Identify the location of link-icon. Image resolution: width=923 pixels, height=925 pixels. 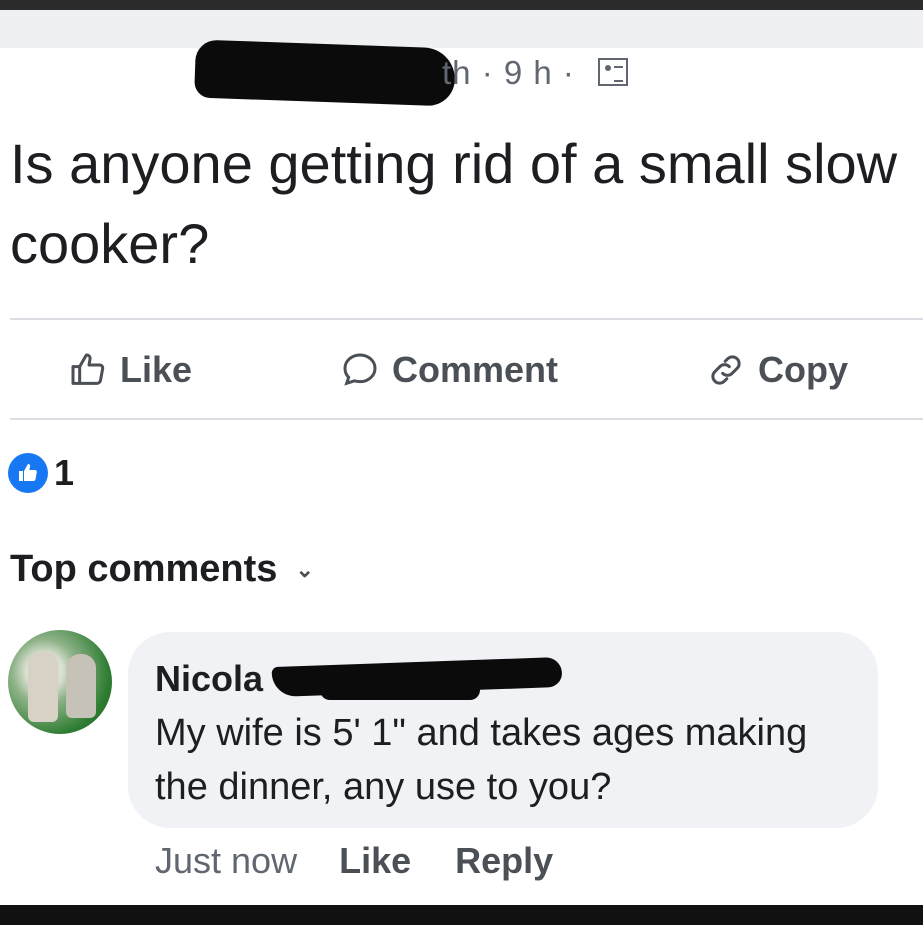
(726, 370).